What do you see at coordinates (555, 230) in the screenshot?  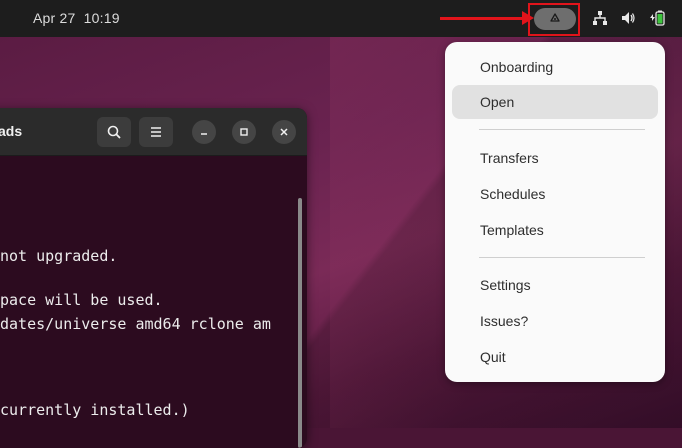 I see `menu-item-templates: Templates` at bounding box center [555, 230].